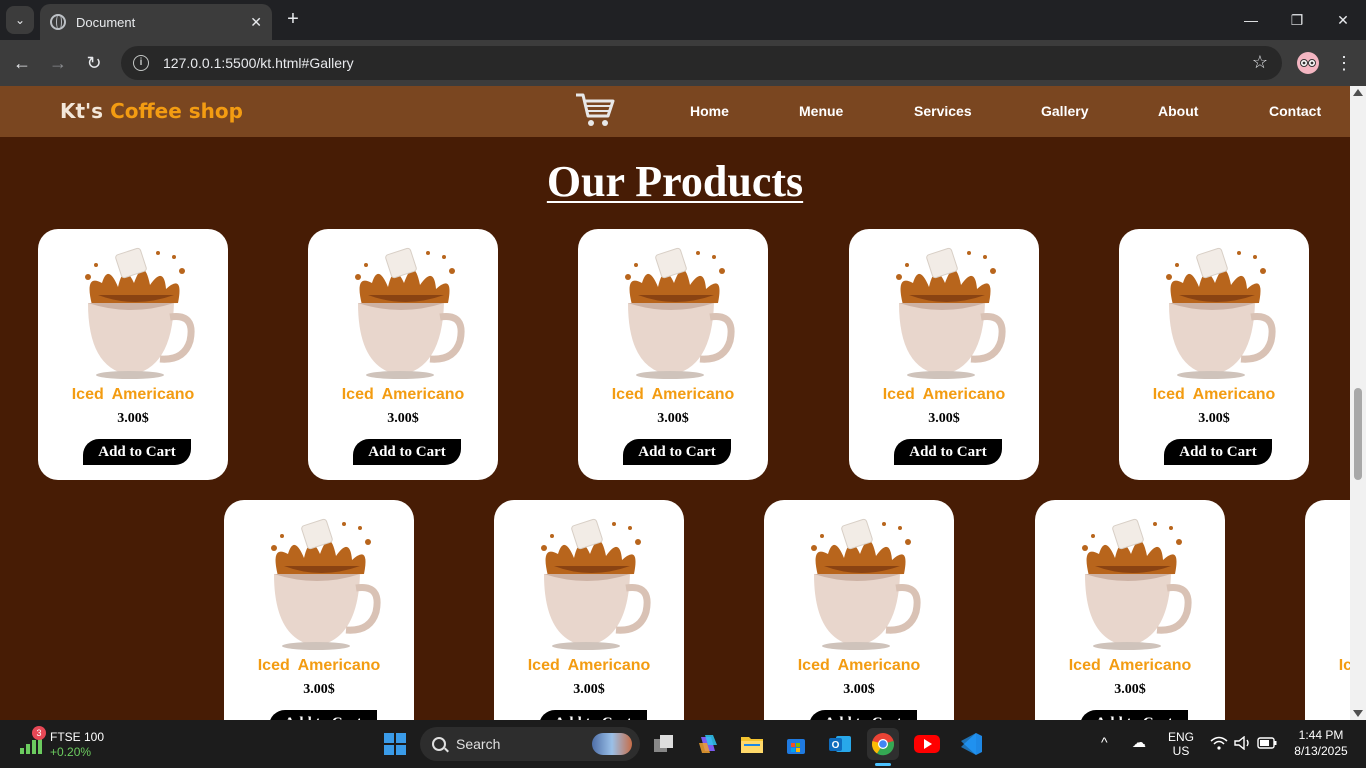 The width and height of the screenshot is (1366, 768). What do you see at coordinates (943, 111) in the screenshot?
I see `nav-link-services: Services` at bounding box center [943, 111].